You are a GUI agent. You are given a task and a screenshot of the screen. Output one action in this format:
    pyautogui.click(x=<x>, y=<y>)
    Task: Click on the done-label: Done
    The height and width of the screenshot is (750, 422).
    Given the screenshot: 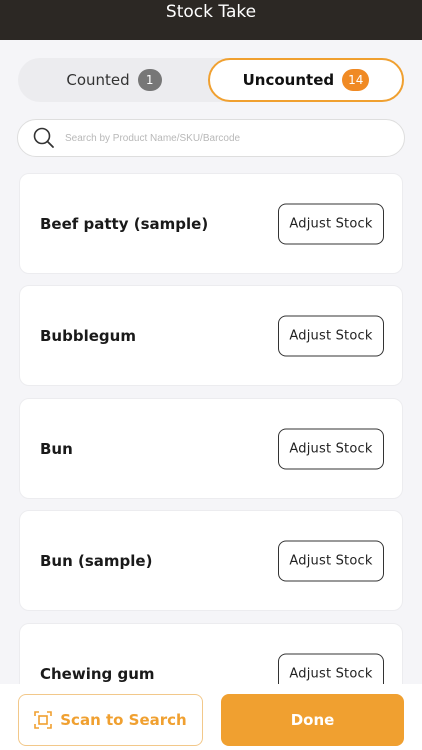 What is the action you would take?
    pyautogui.click(x=312, y=720)
    